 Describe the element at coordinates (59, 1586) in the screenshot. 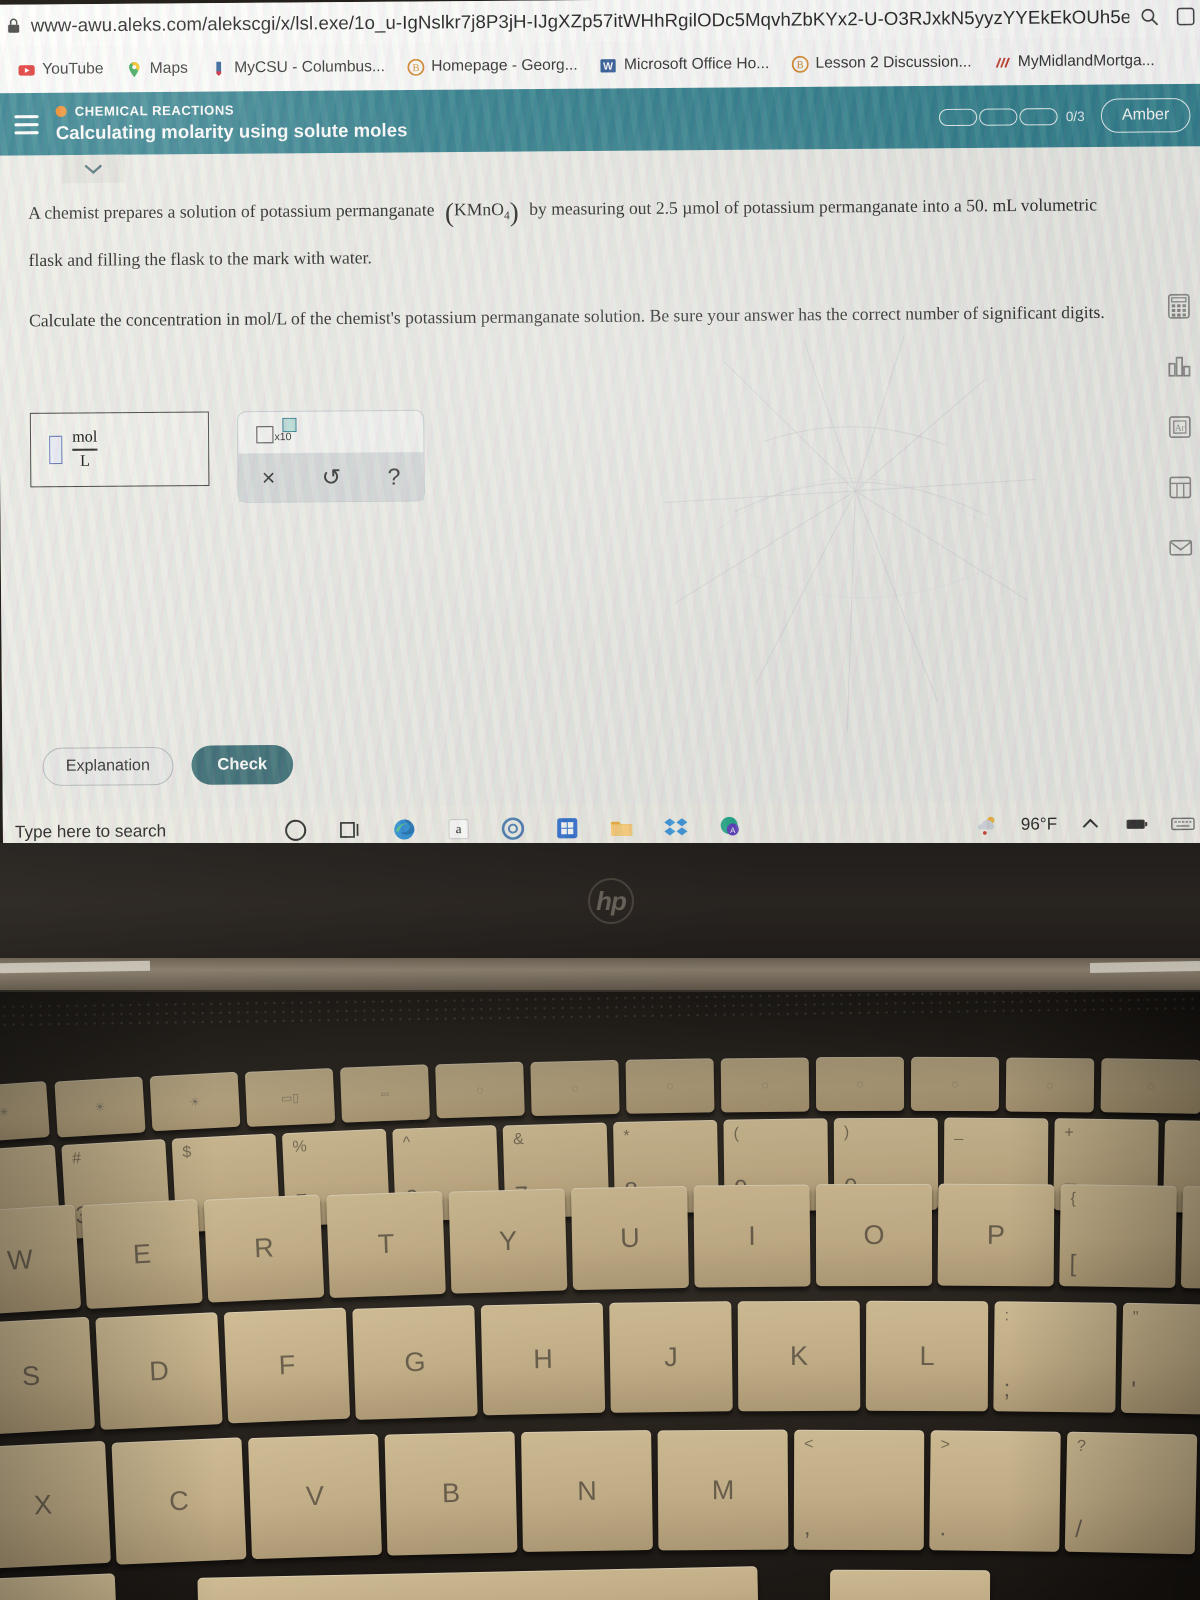

I see `key-ctrl-left` at that location.